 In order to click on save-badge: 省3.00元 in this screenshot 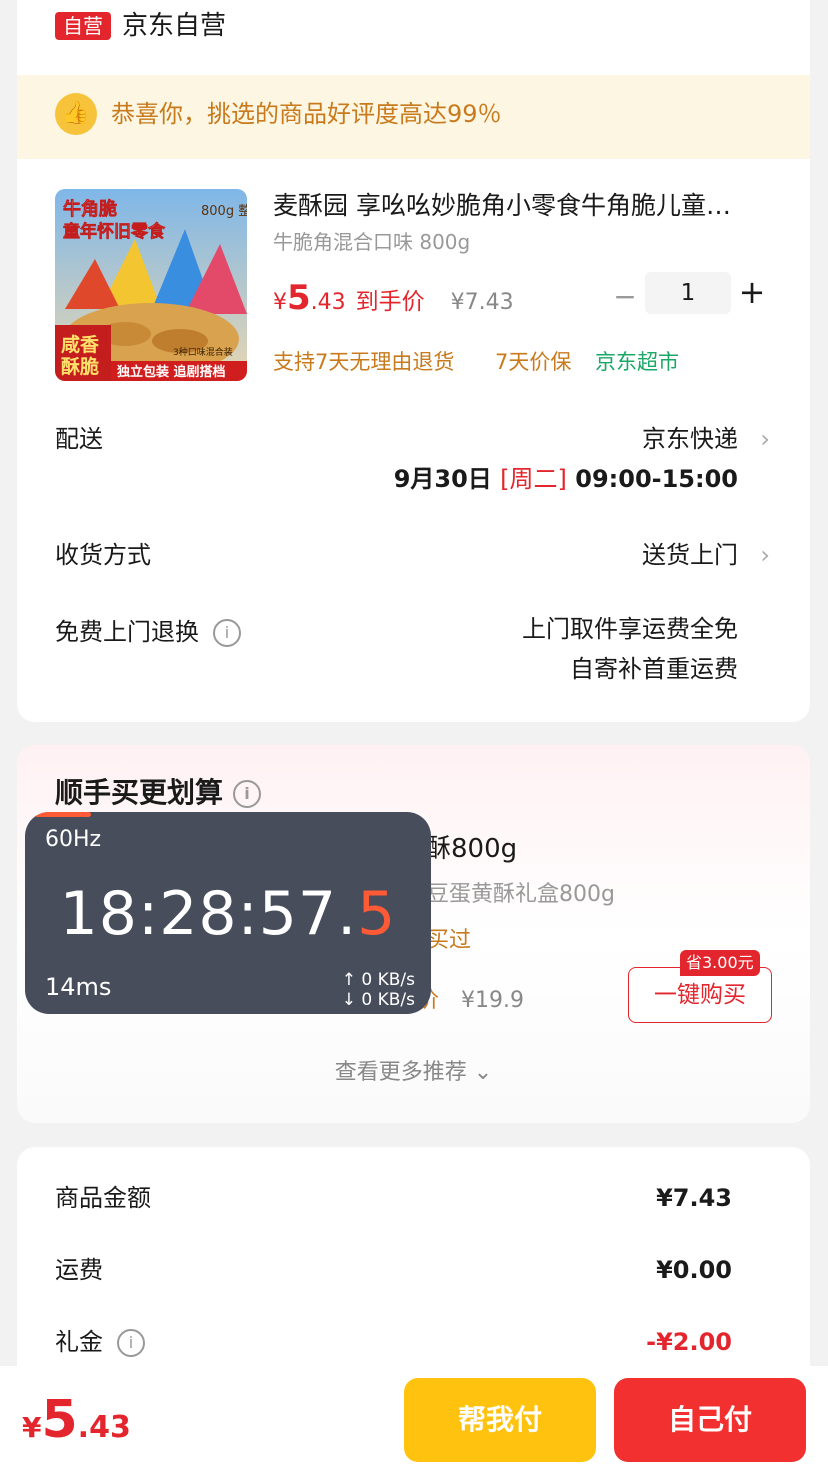, I will do `click(720, 963)`.